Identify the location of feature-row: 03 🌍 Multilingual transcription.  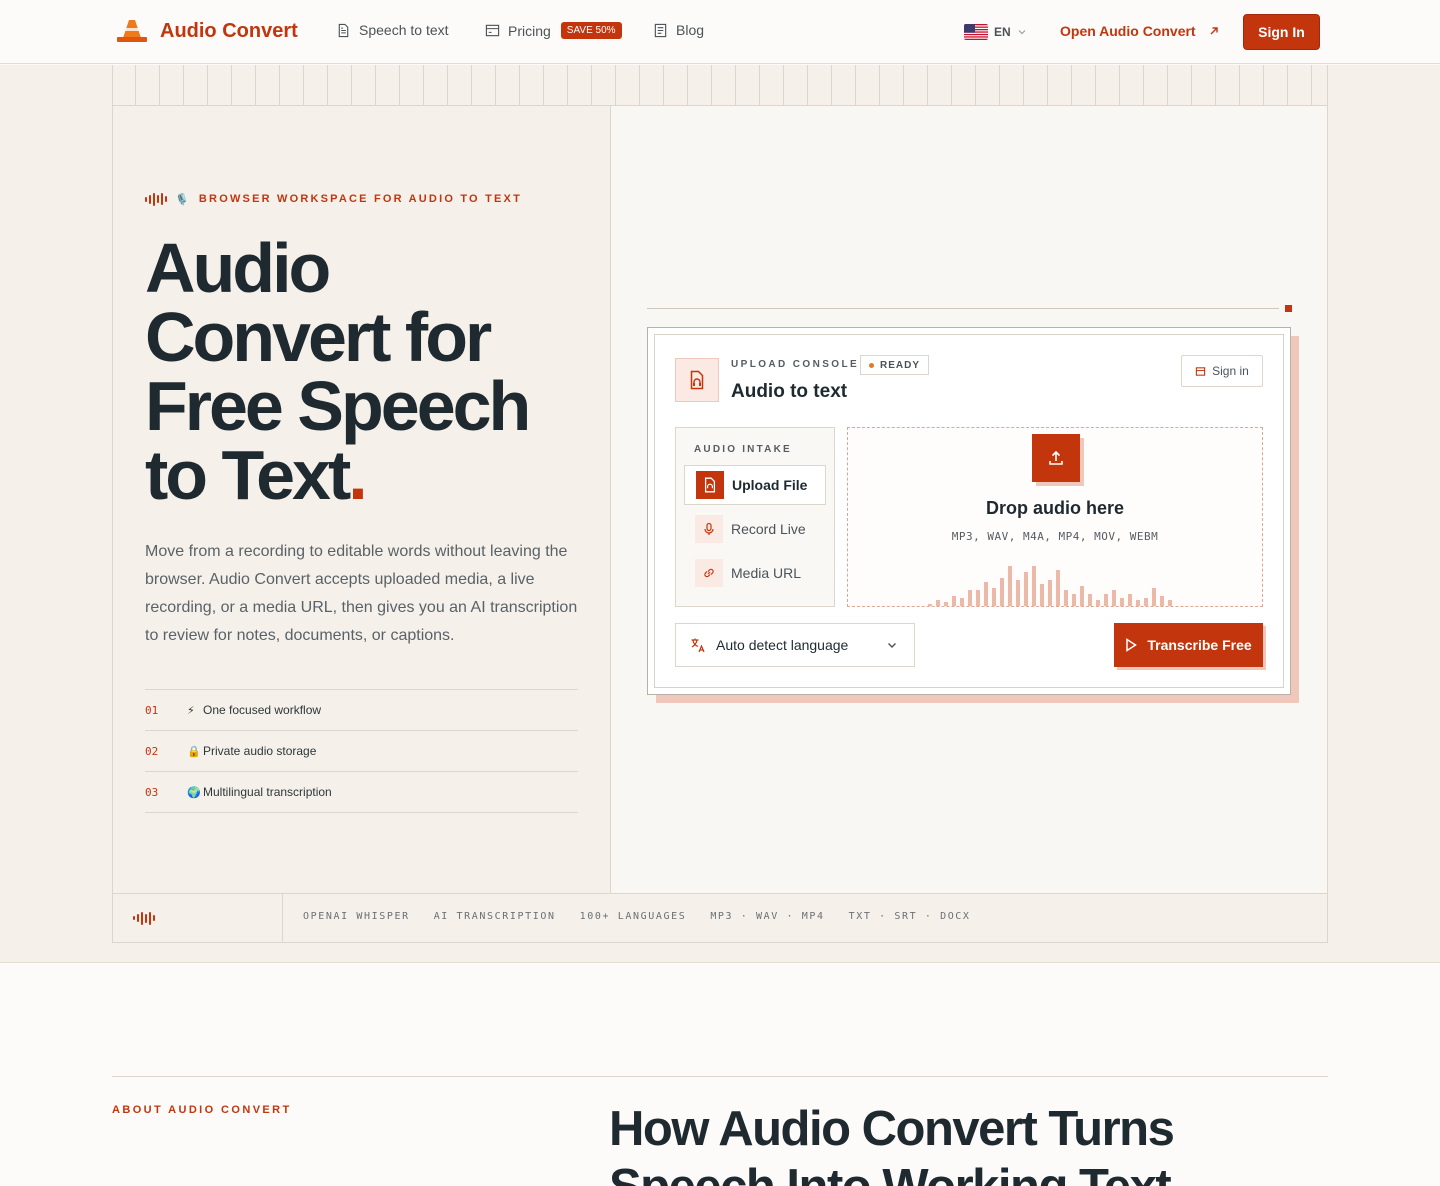
(361, 791).